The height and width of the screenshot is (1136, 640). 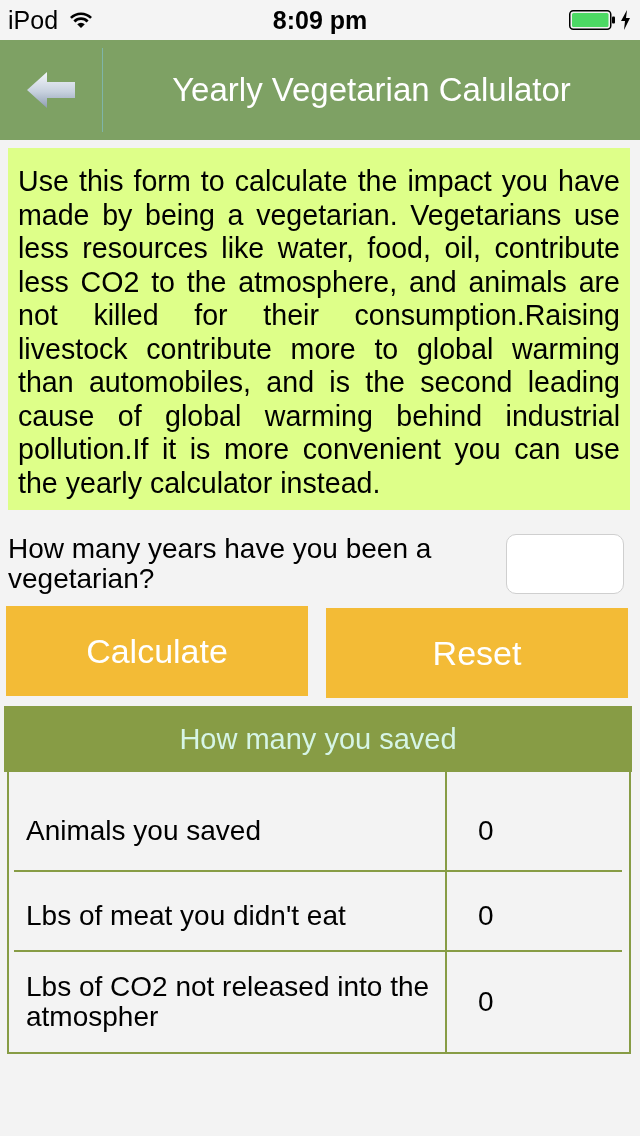 I want to click on wifi-icon, so click(x=81, y=20).